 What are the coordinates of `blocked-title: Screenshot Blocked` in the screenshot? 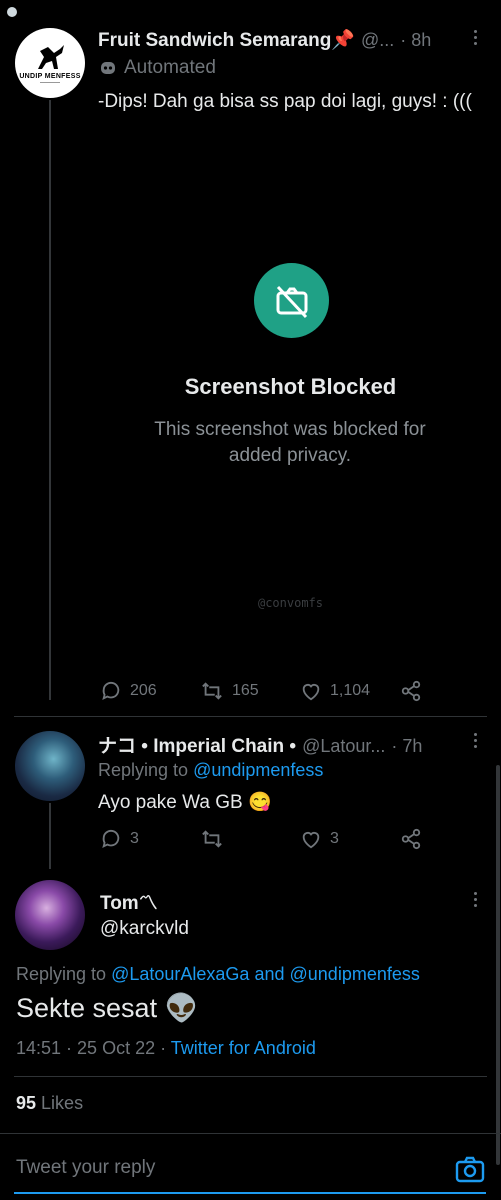 It's located at (290, 386).